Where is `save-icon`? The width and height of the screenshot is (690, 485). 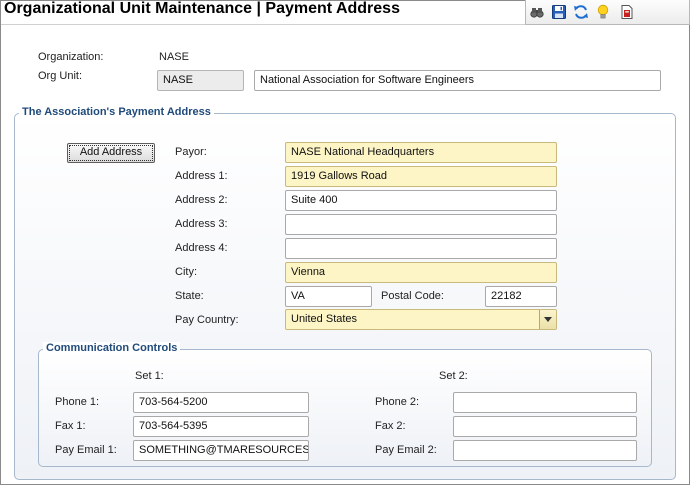 save-icon is located at coordinates (559, 12).